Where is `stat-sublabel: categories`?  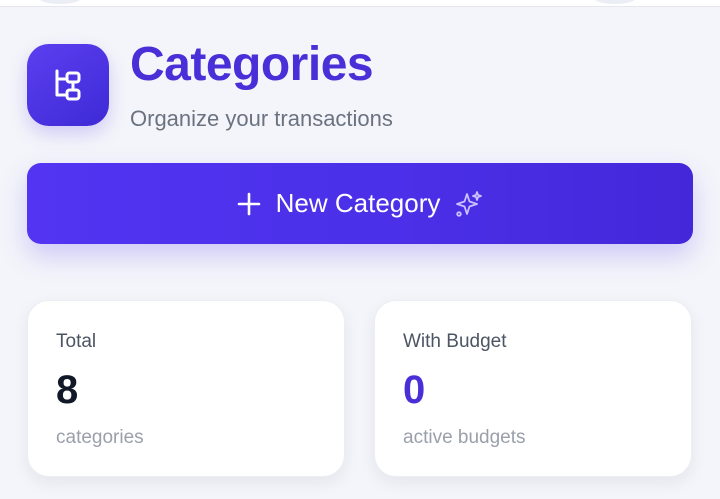
stat-sublabel: categories is located at coordinates (100, 437).